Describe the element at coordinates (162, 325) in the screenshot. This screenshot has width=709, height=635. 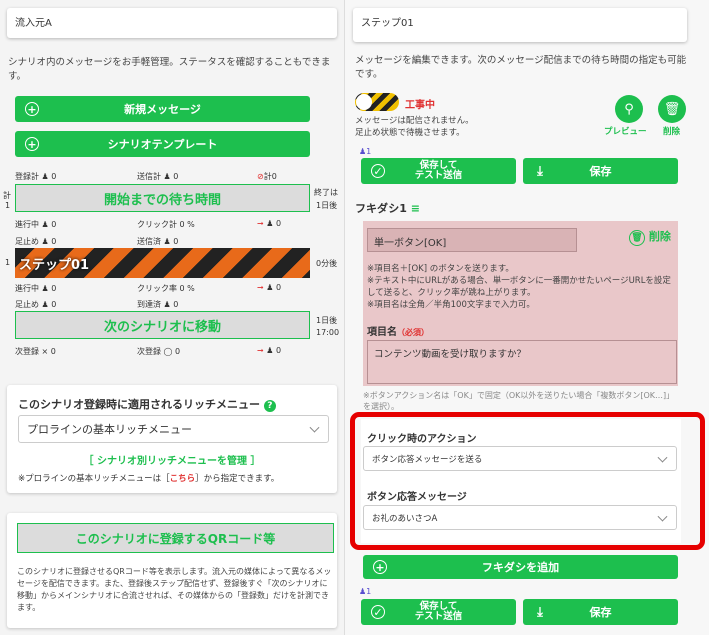
I see `next-scenario-bar: 次のシナリオに移動` at that location.